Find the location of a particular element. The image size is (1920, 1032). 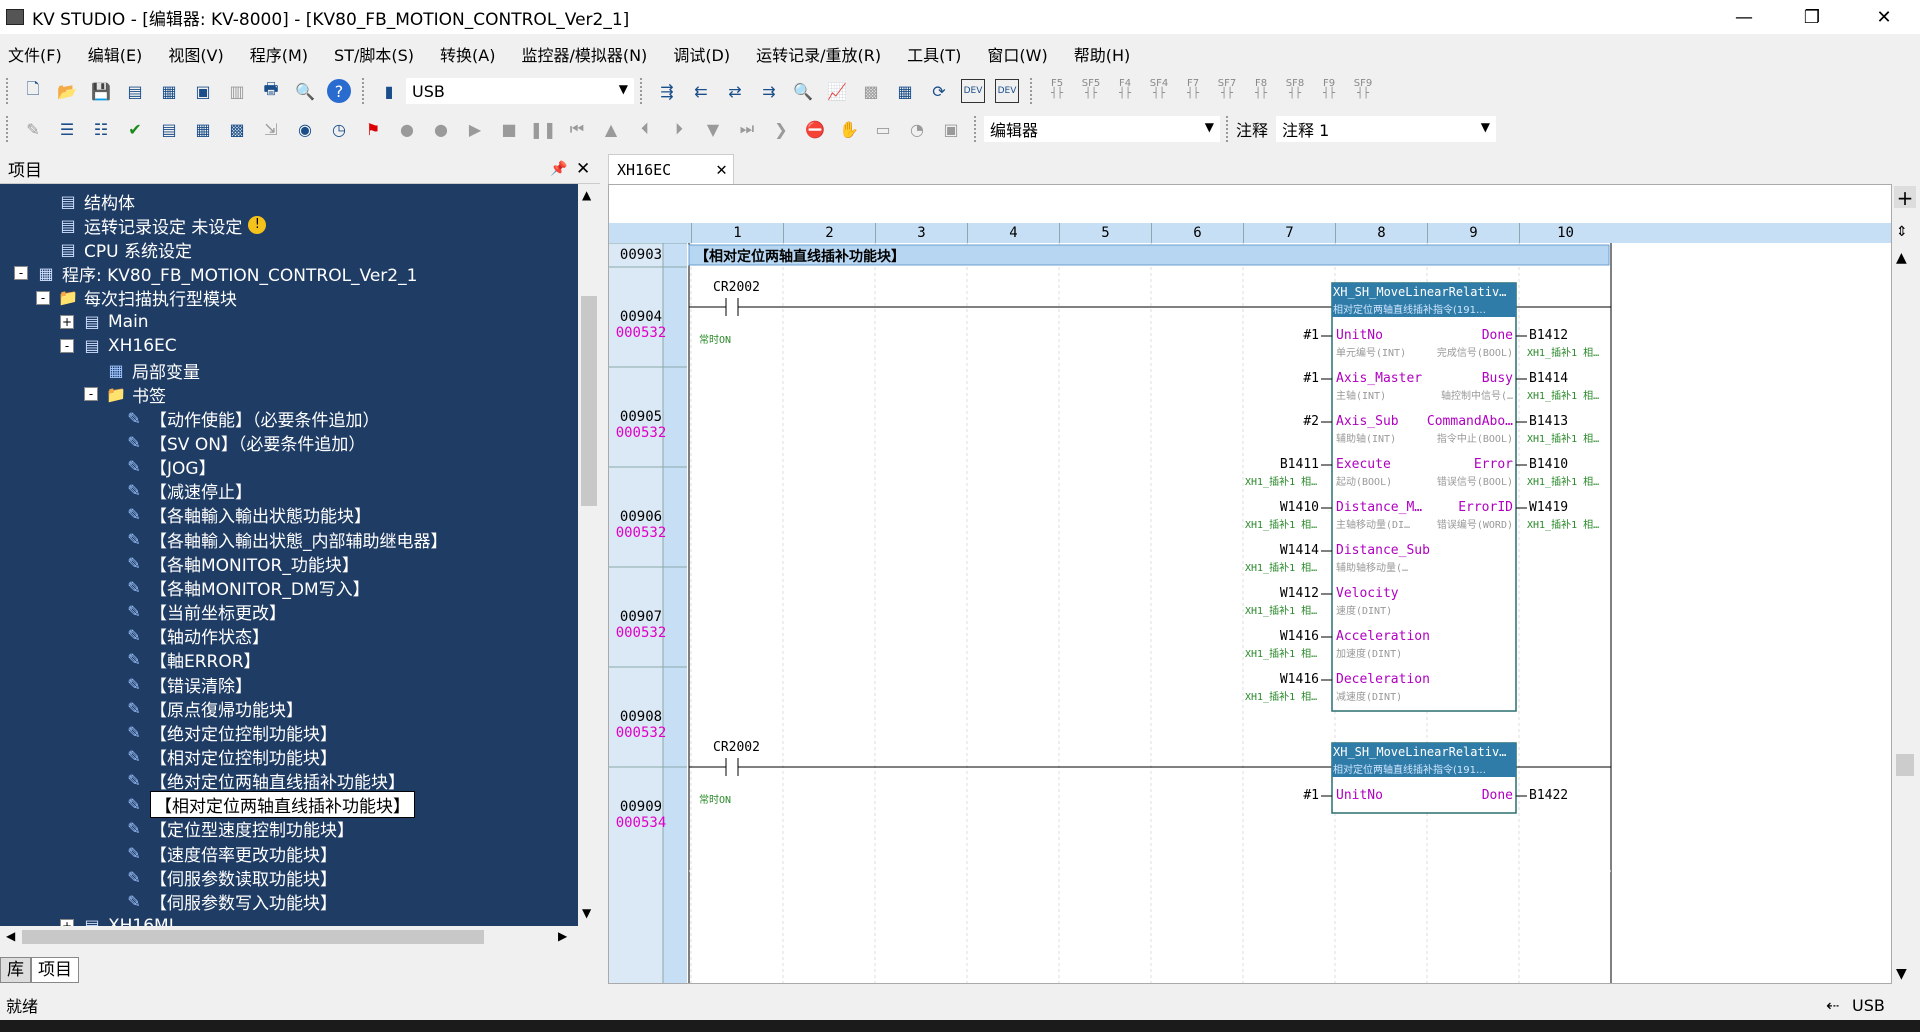

menu-item-10: 窗口(W) is located at coordinates (1017, 54).